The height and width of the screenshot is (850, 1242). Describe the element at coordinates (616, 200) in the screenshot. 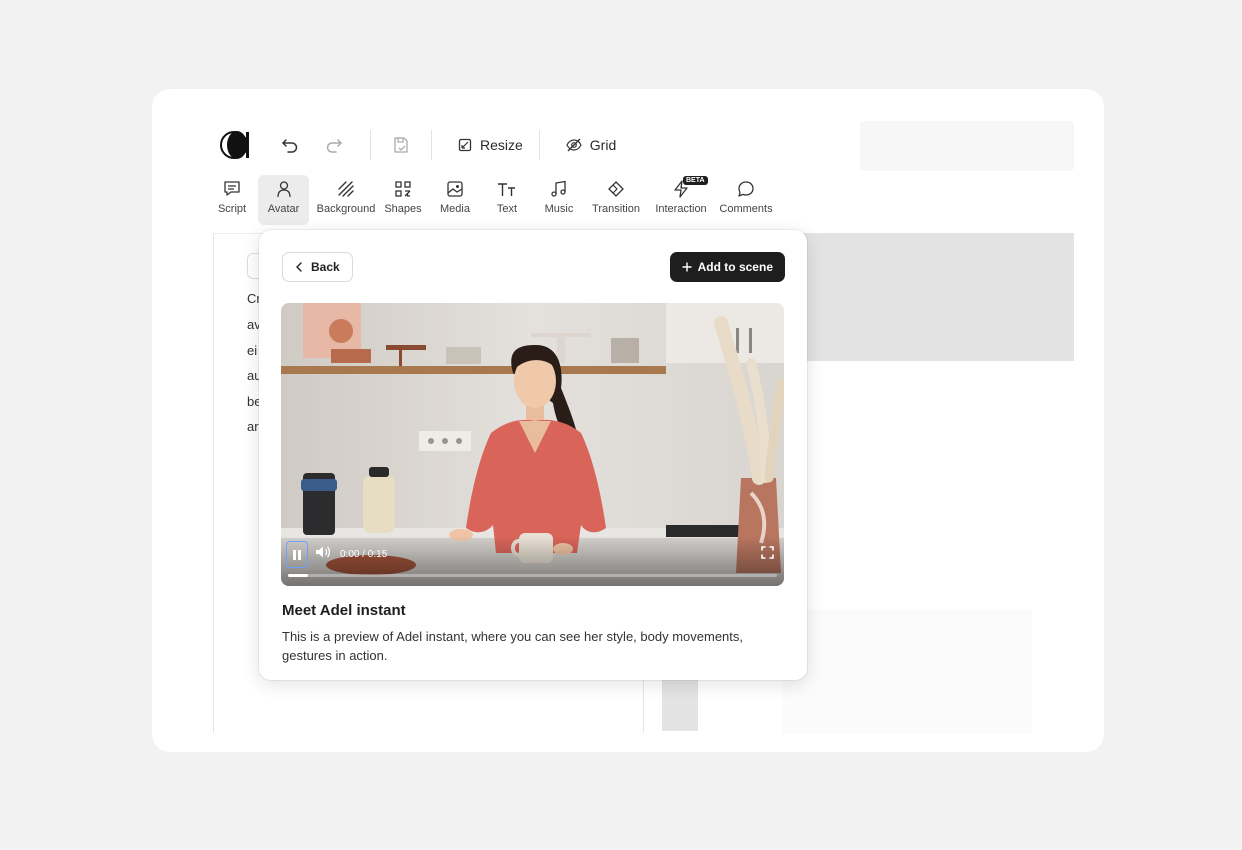

I see `tool-transition: Transition` at that location.